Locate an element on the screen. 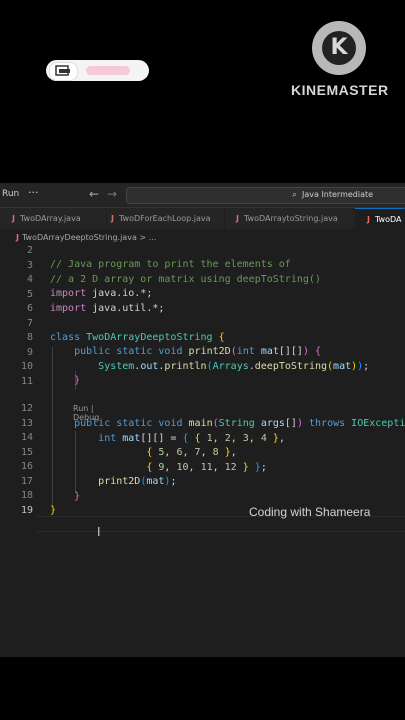  nav-back-icon: ← is located at coordinates (94, 194).